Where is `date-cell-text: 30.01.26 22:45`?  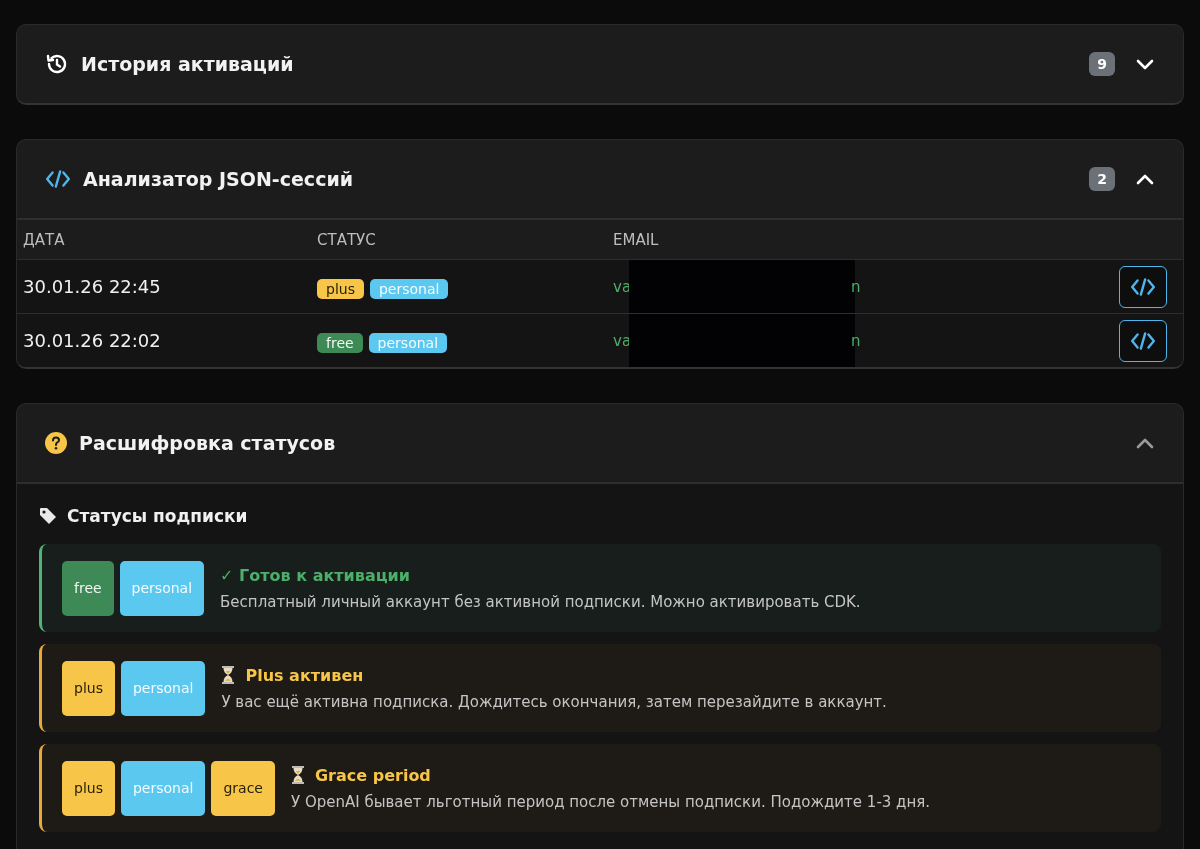 date-cell-text: 30.01.26 22:45 is located at coordinates (92, 286).